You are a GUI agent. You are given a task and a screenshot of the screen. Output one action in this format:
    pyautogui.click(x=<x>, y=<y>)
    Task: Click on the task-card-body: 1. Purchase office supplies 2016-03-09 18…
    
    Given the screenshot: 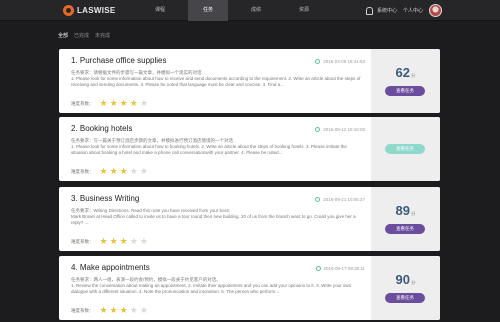 What is the action you would take?
    pyautogui.click(x=215, y=81)
    